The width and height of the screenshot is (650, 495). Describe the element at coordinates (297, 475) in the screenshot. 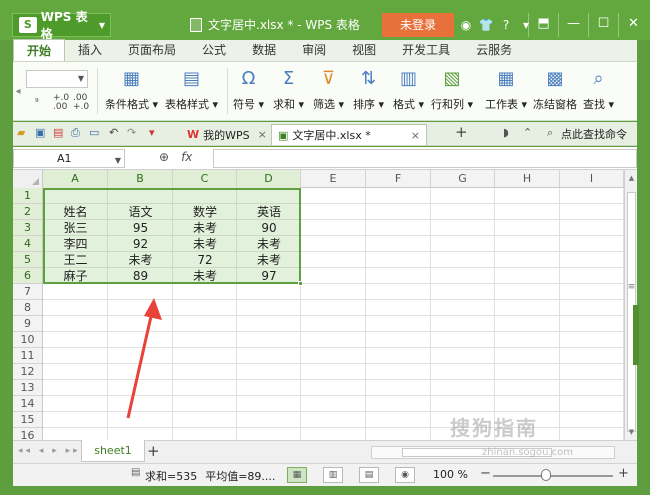

I see `normal-view-icon: ▦` at that location.